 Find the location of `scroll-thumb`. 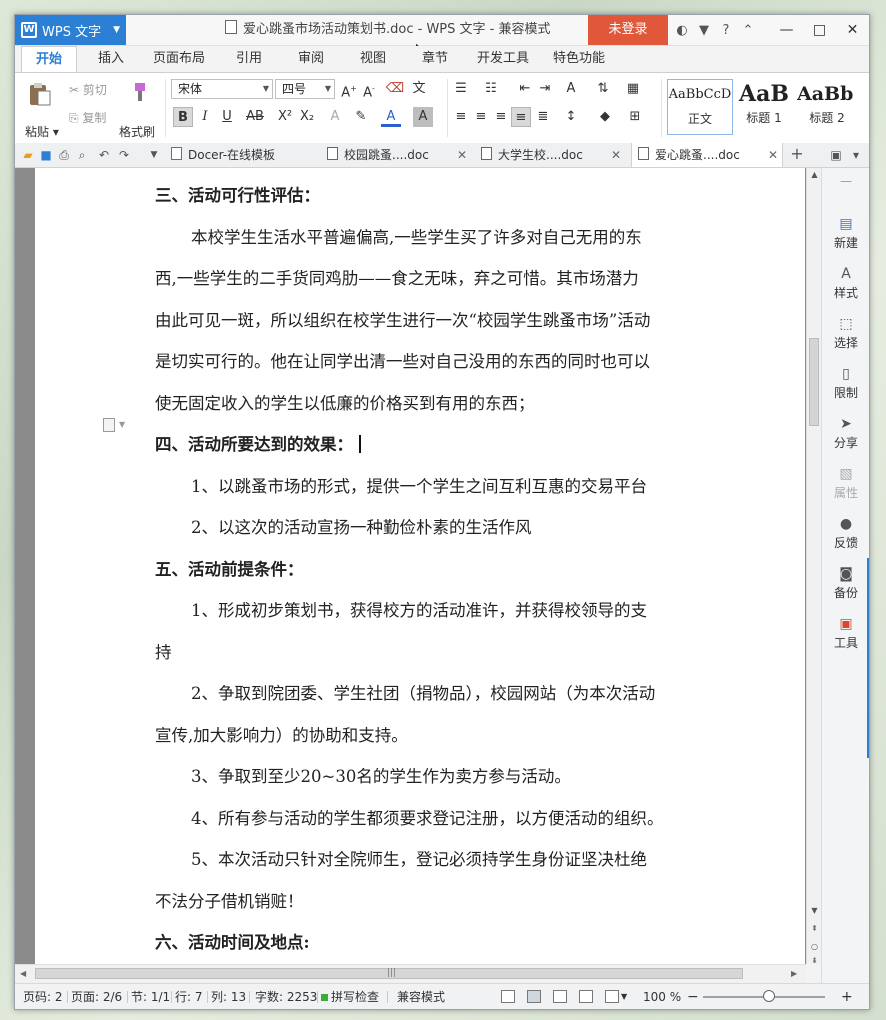

scroll-thumb is located at coordinates (814, 382).